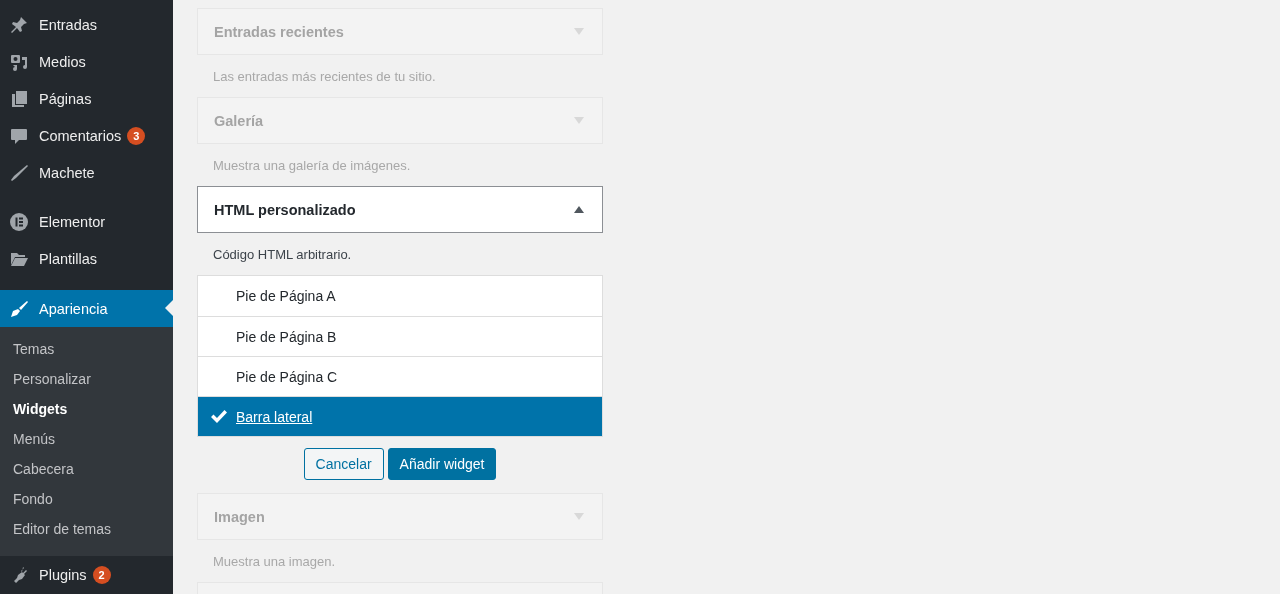 The image size is (1280, 594). I want to click on collapse-arrow-icon, so click(579, 209).